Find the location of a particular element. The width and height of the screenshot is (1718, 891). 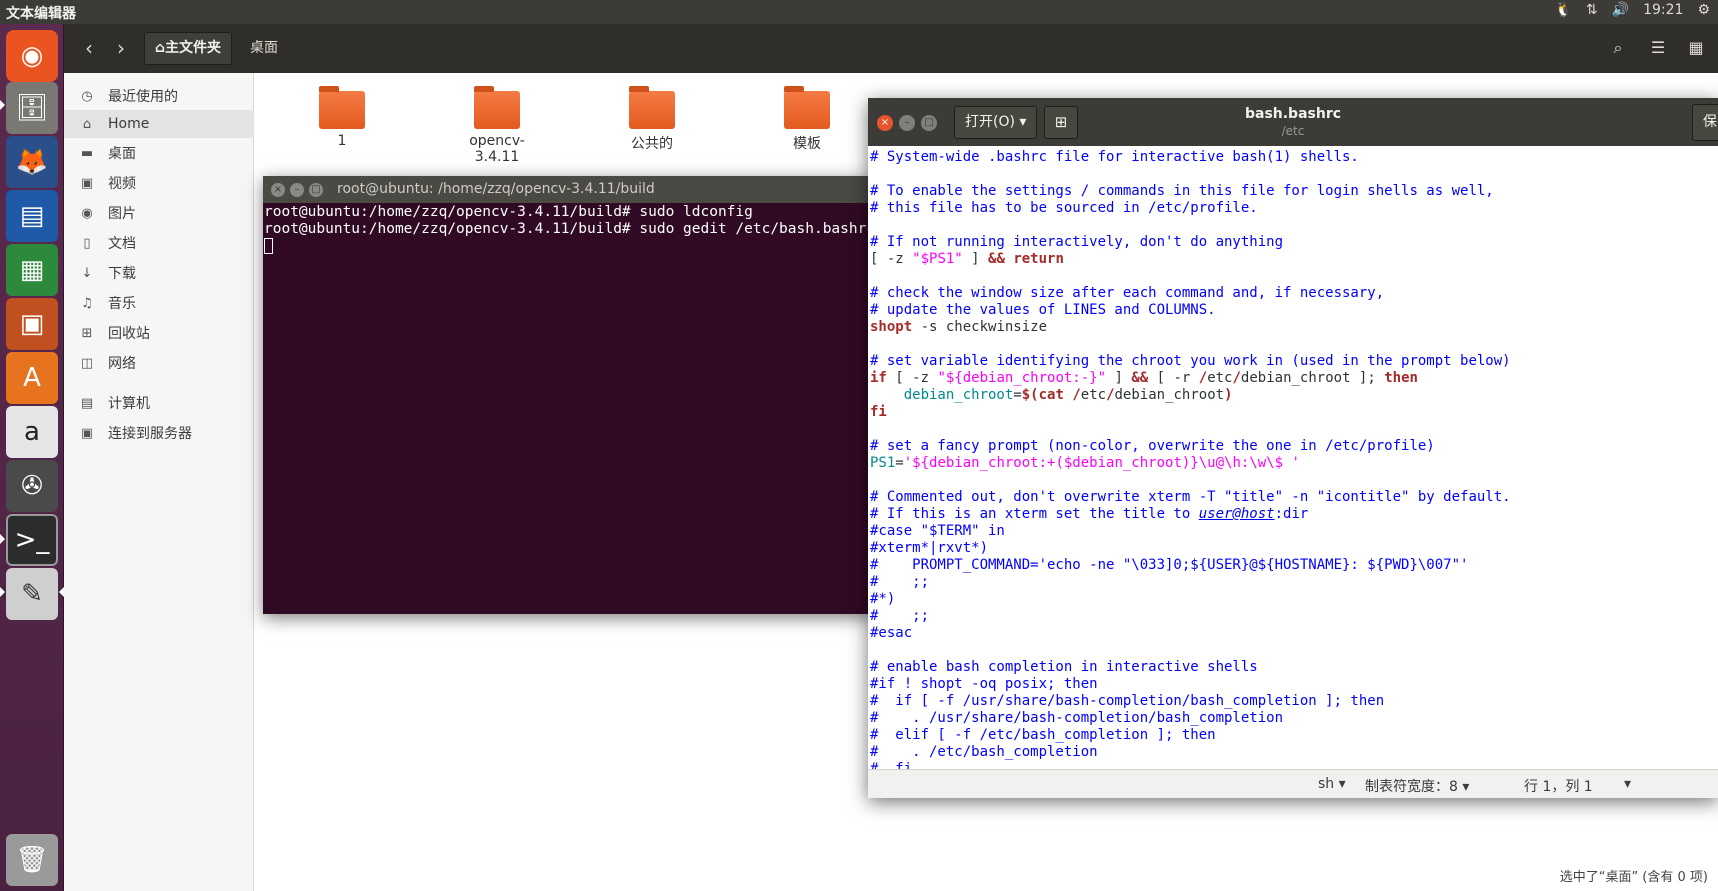

writer-icon: ▤ is located at coordinates (32, 216).